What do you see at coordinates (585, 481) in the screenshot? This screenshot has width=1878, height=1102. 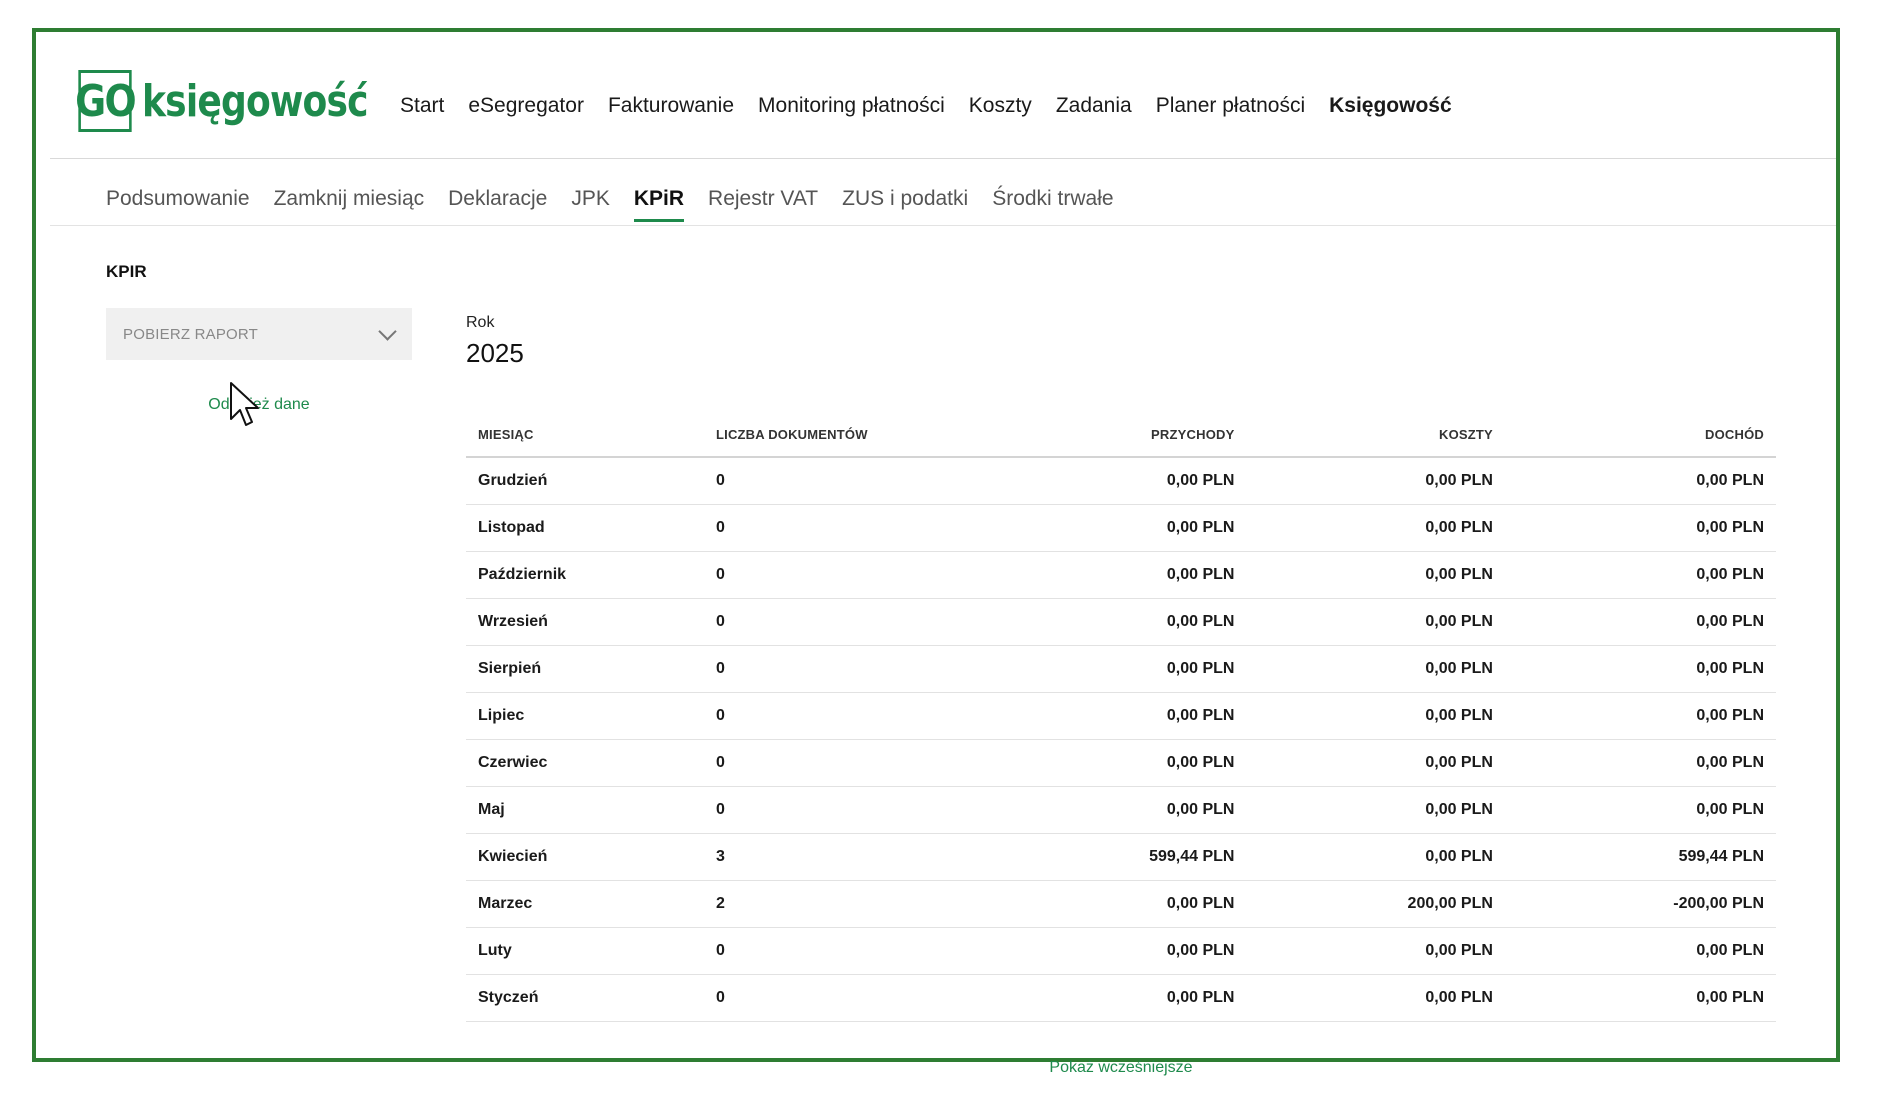 I see `cell-month: Grudzień` at bounding box center [585, 481].